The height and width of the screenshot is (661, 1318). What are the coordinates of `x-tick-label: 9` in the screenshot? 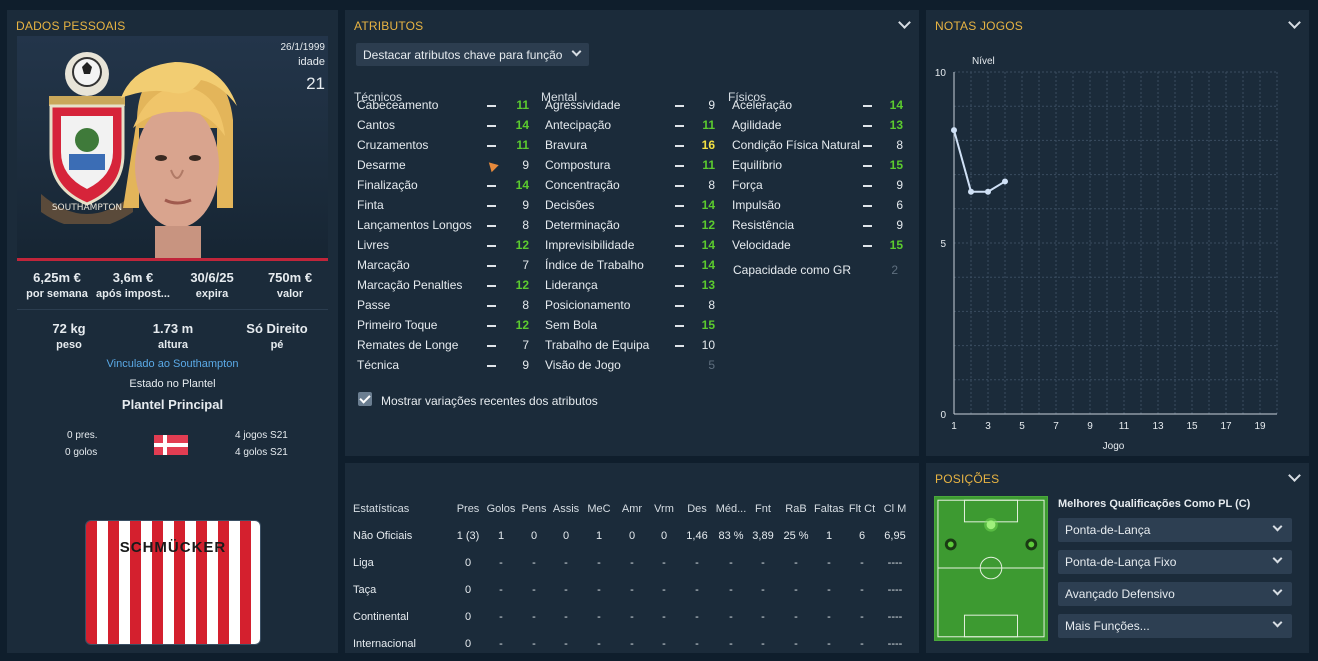 It's located at (1090, 426).